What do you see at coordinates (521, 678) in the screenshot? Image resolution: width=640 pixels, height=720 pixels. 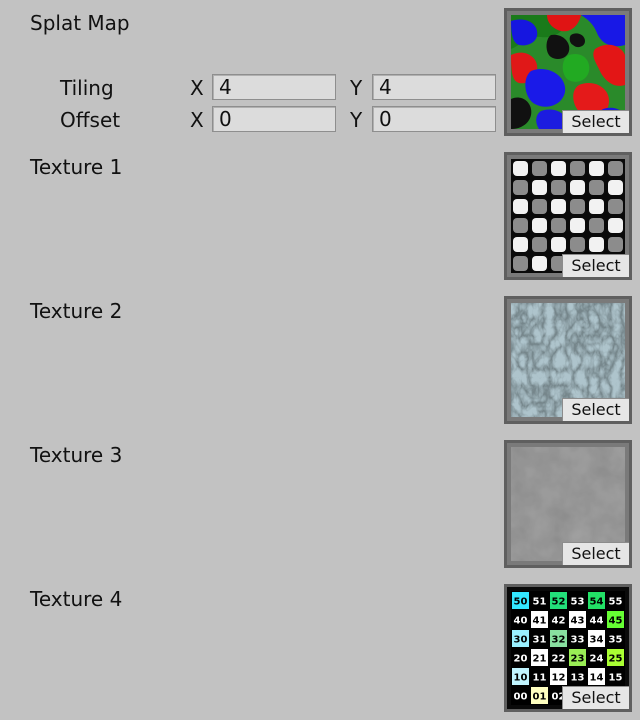 I see `grid-cell-label: 10` at bounding box center [521, 678].